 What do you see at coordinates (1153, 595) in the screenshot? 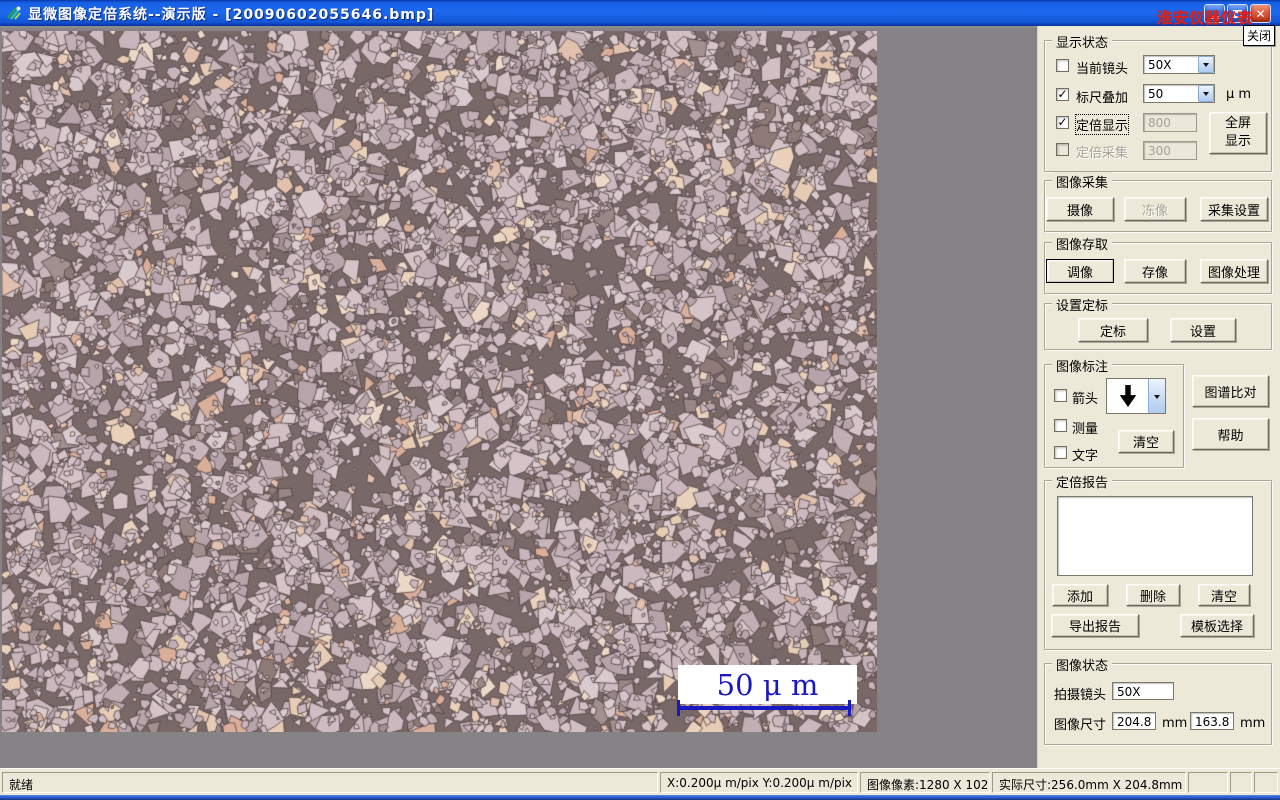
I see `report-delete-button: 删除` at bounding box center [1153, 595].